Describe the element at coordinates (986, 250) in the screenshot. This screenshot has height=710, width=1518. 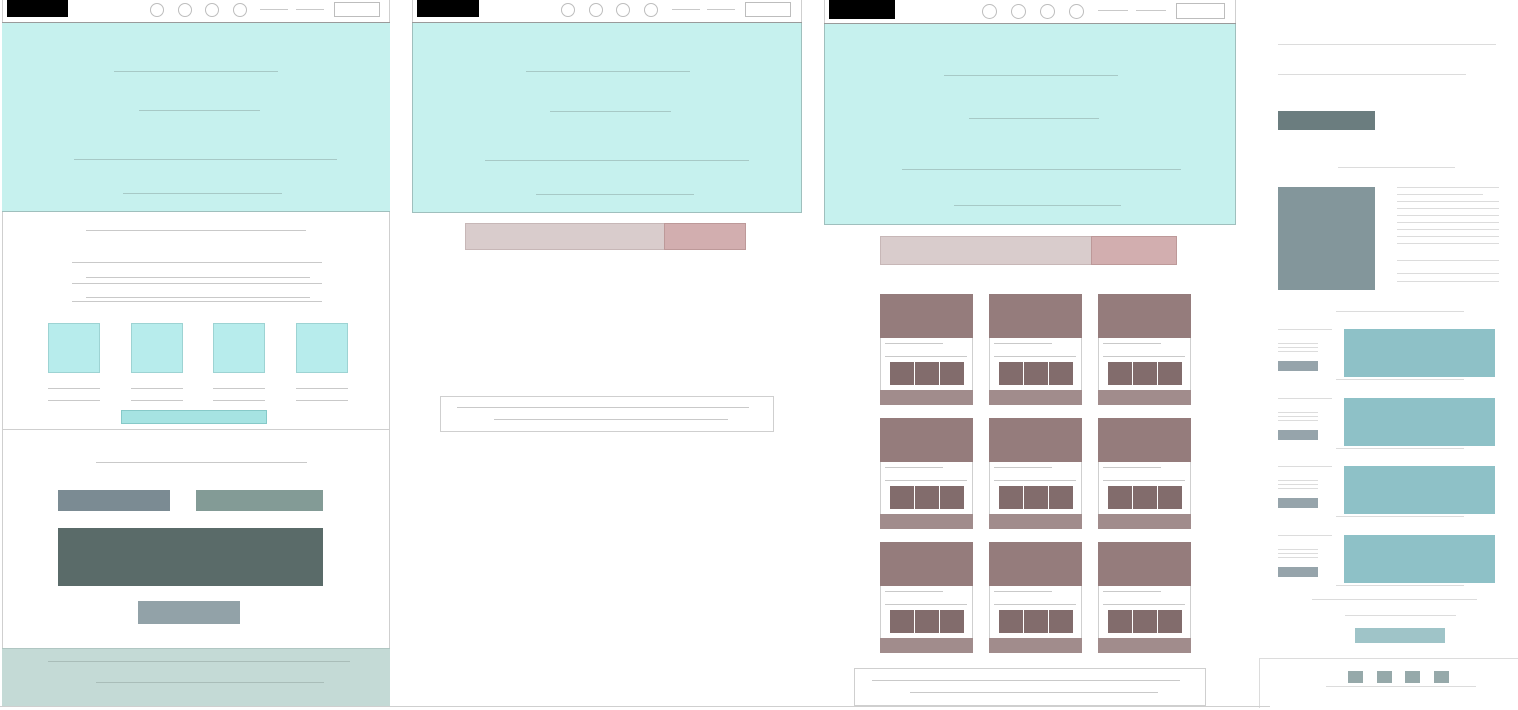
I see `results-query-input` at that location.